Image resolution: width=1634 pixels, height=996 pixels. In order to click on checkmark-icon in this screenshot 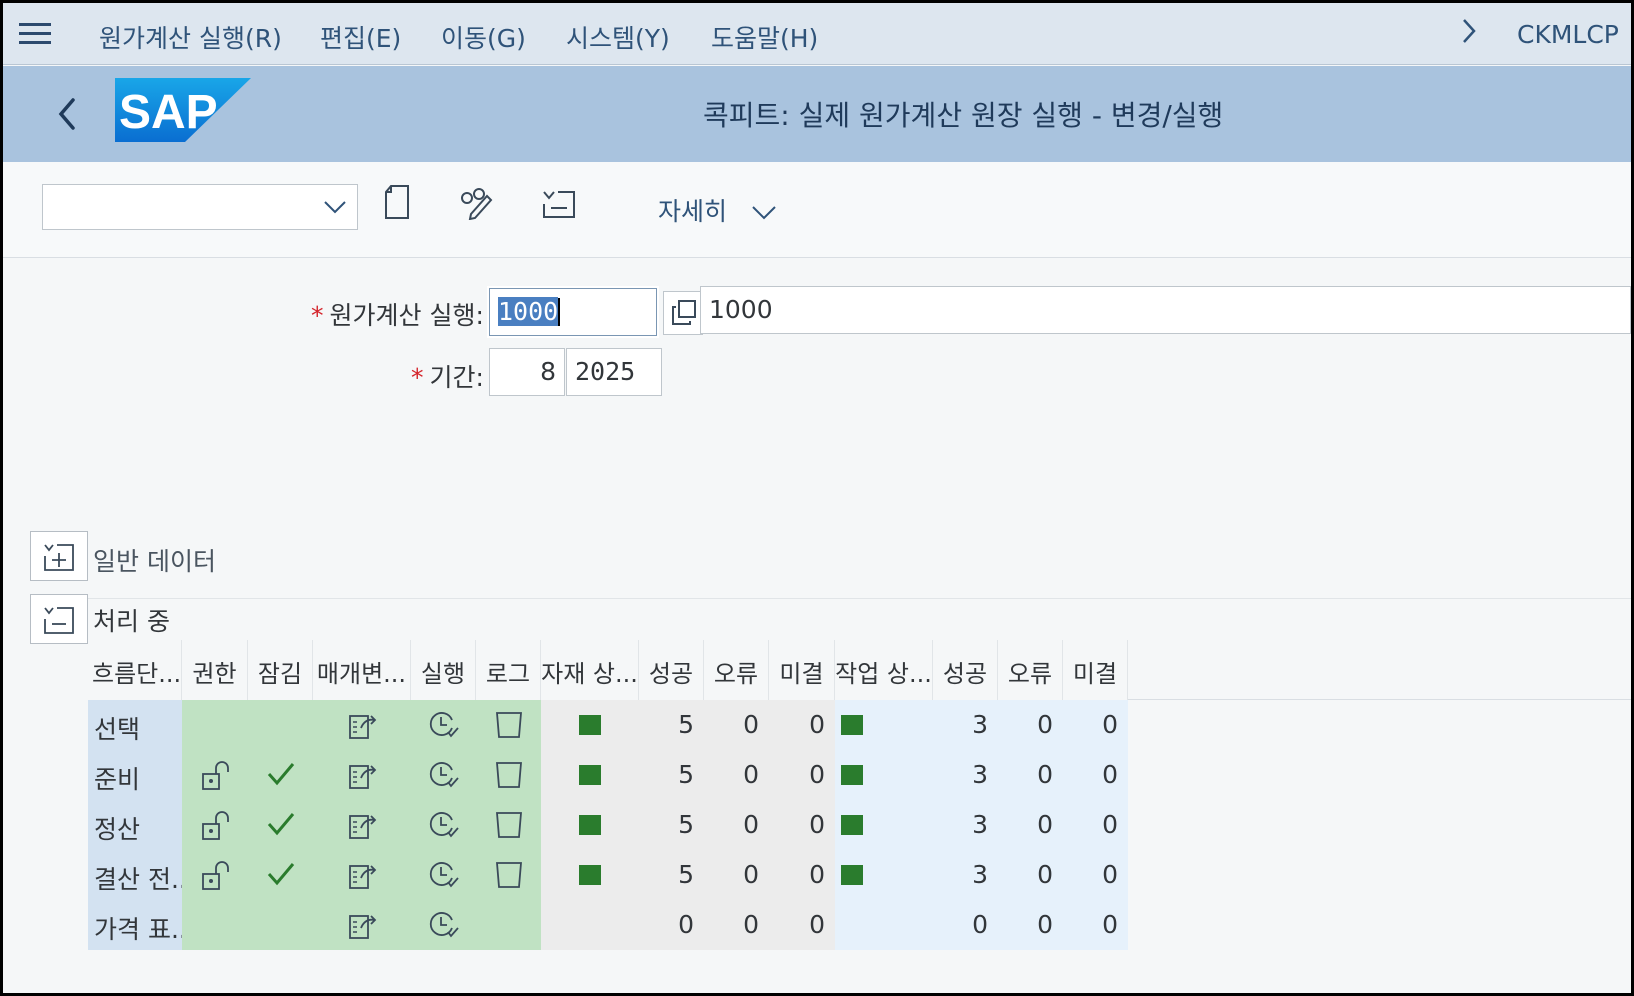, I will do `click(281, 827)`.